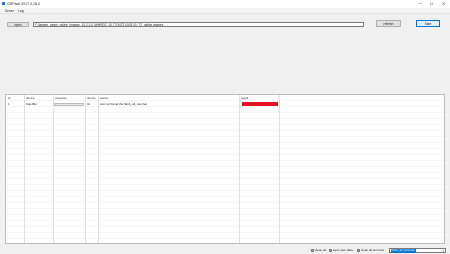 The width and height of the screenshot is (450, 254). Describe the element at coordinates (330, 250) in the screenshot. I see `radio-save-user-data` at that location.